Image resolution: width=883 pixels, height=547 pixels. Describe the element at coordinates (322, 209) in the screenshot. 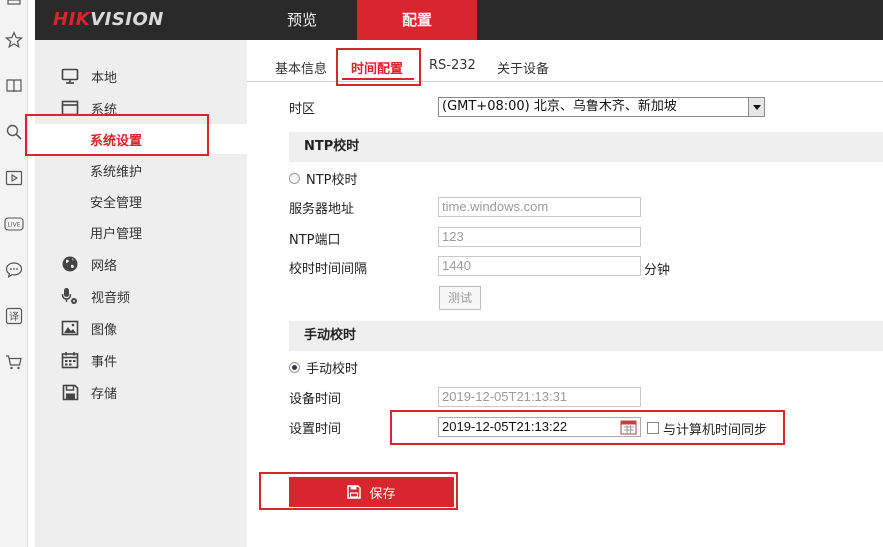

I see `server-address-label: 服务器地址` at that location.